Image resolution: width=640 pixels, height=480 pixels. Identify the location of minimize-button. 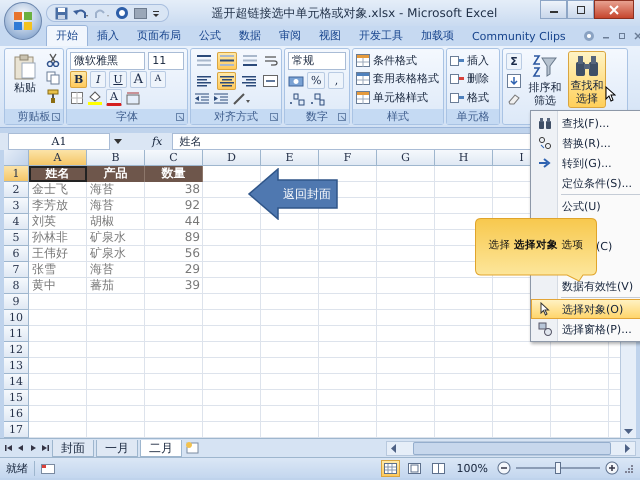
(553, 9).